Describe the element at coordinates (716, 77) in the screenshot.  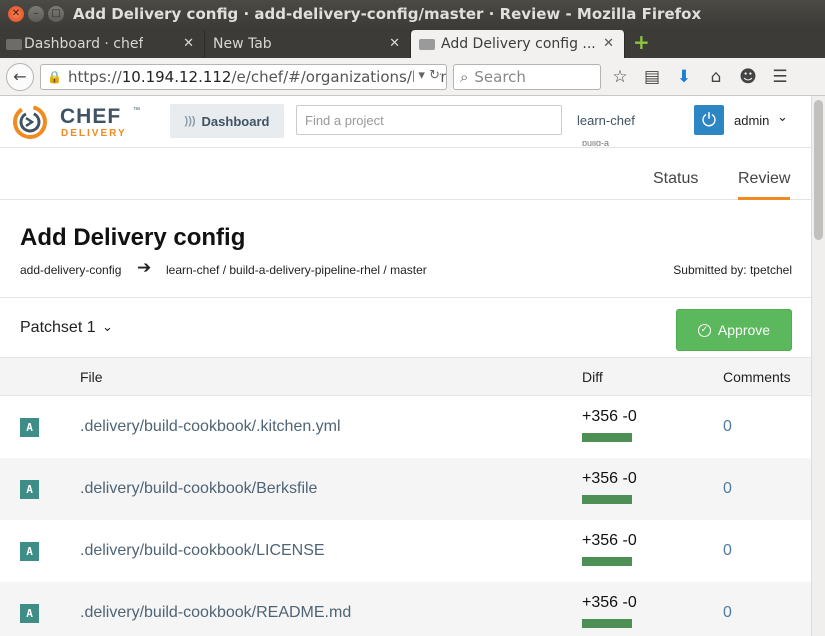
I see `home-icon: ⌂` at that location.